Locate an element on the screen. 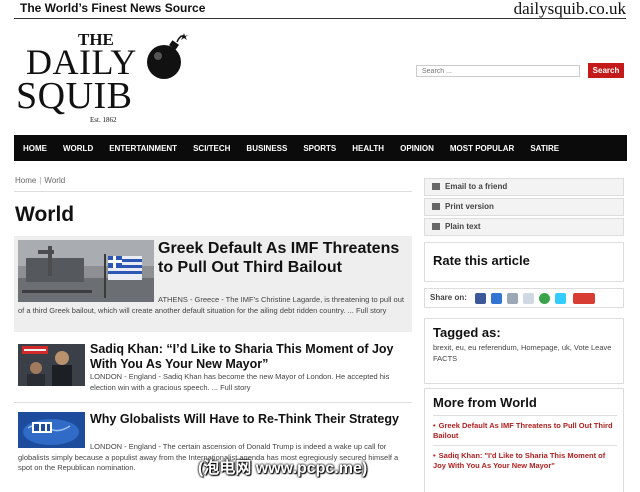 The image size is (640, 492). nav-item-entertainment: ENTERTAINMENT is located at coordinates (143, 148).